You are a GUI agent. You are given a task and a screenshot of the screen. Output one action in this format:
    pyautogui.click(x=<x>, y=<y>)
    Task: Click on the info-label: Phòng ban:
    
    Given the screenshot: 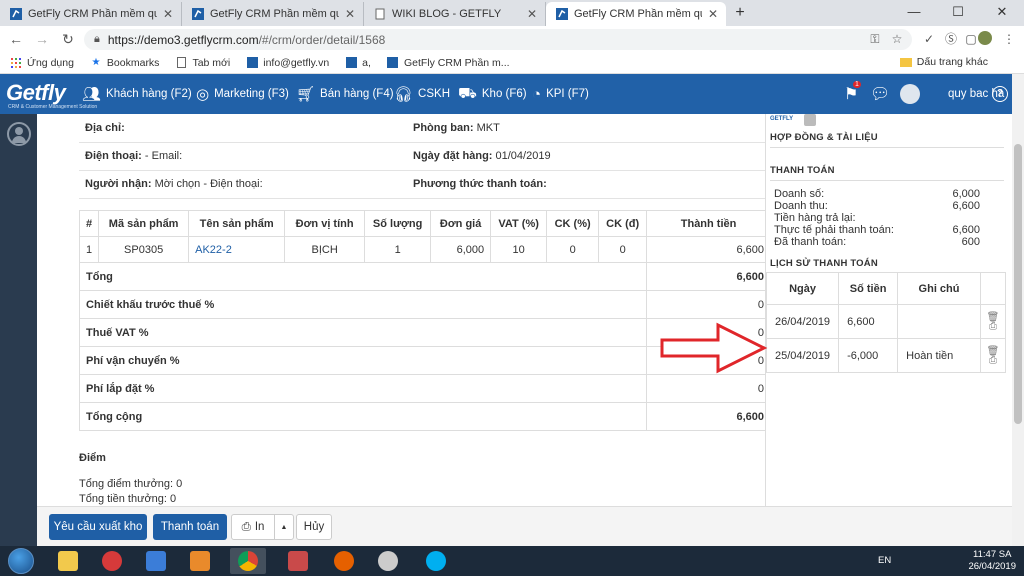 What is the action you would take?
    pyautogui.click(x=443, y=127)
    